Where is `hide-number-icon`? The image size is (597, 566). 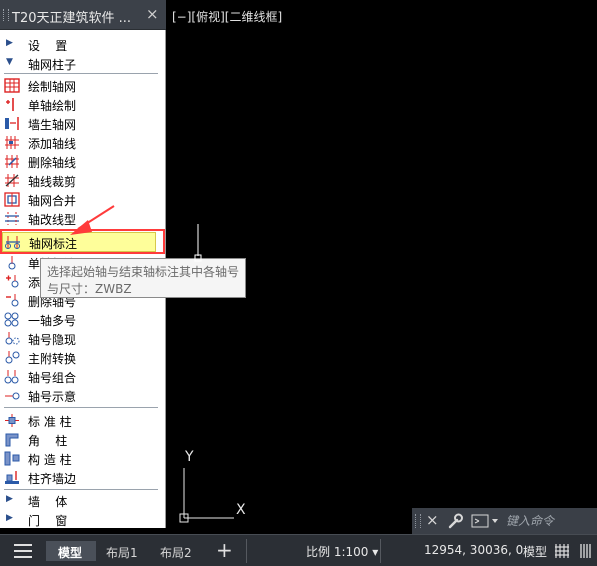
hide-number-icon is located at coordinates (12, 338).